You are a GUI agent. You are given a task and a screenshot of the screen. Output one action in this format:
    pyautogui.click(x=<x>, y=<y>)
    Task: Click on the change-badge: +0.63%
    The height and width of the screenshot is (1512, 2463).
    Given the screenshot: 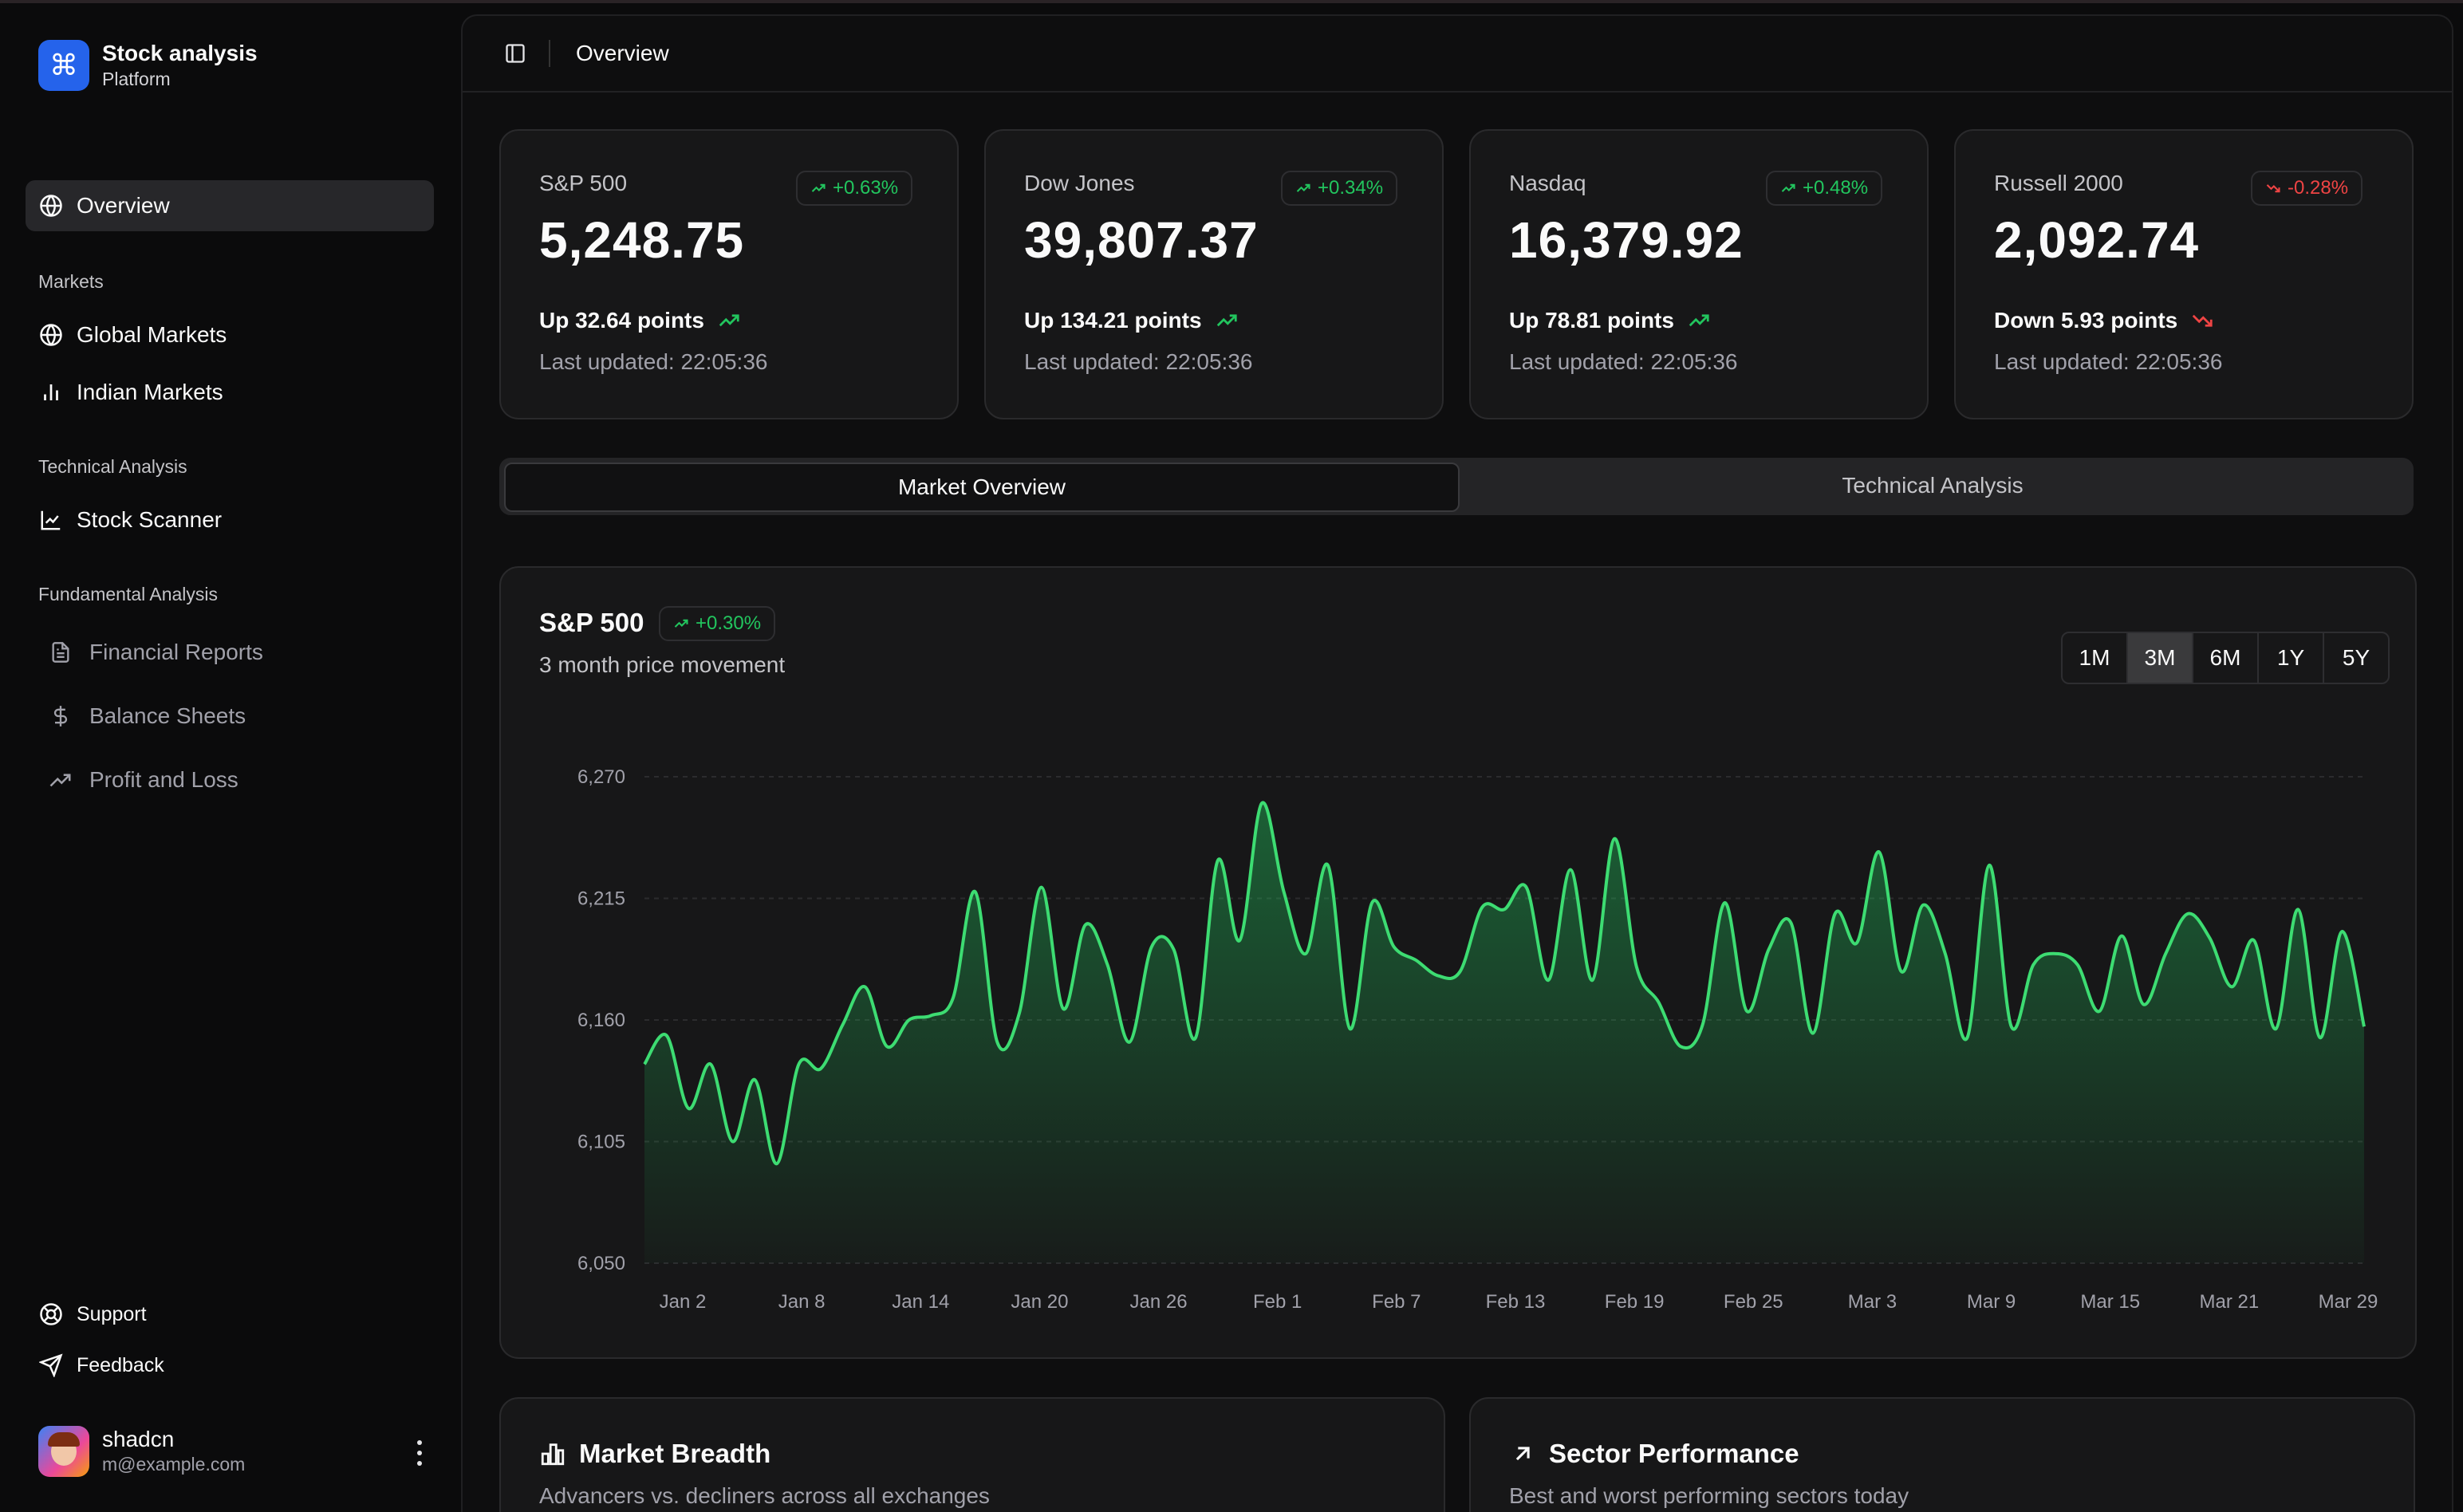 What is the action you would take?
    pyautogui.click(x=854, y=188)
    